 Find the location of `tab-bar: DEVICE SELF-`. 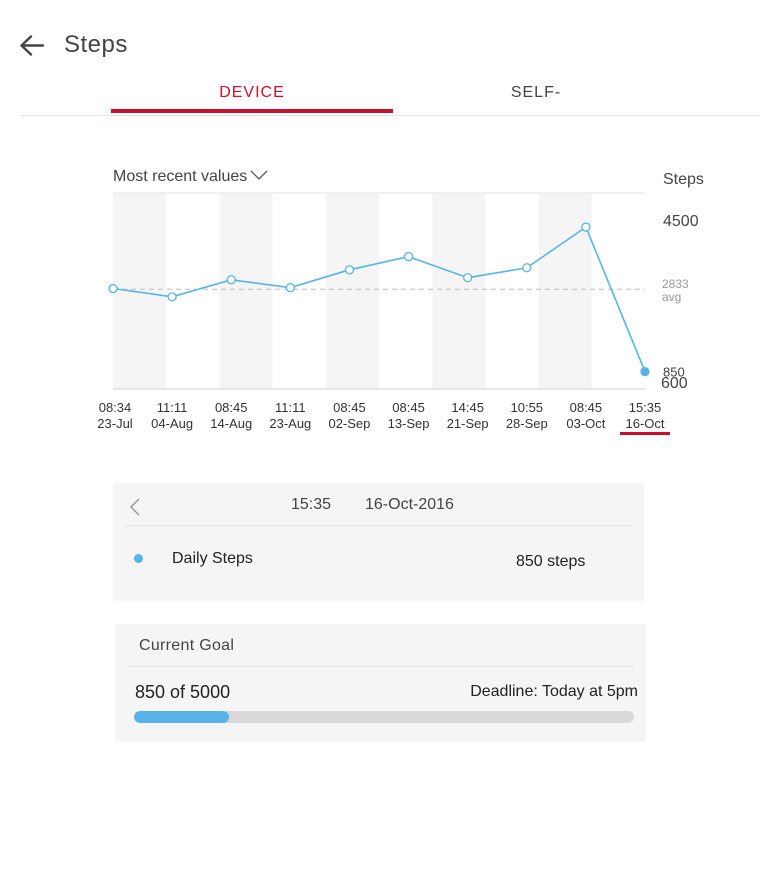

tab-bar: DEVICE SELF- is located at coordinates (390, 97).